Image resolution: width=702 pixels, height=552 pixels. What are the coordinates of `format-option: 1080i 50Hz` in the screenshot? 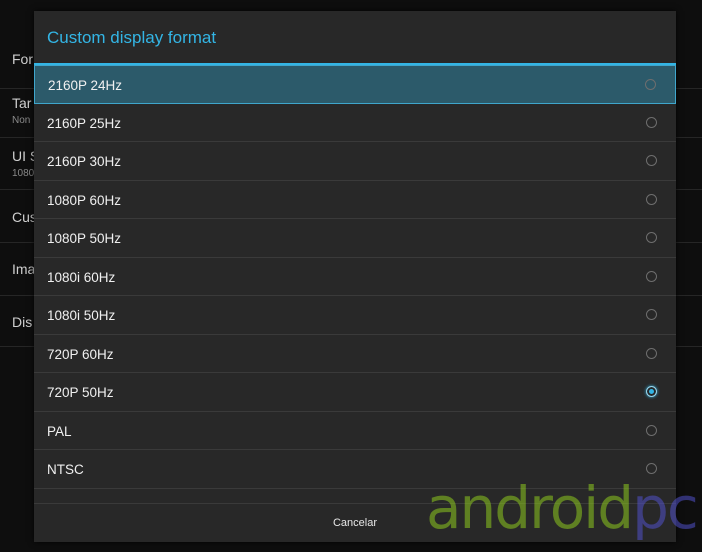 It's located at (355, 315).